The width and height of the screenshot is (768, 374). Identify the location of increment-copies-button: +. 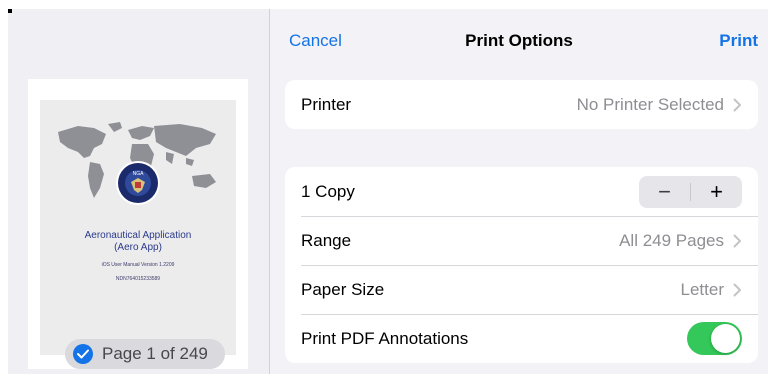
(716, 192).